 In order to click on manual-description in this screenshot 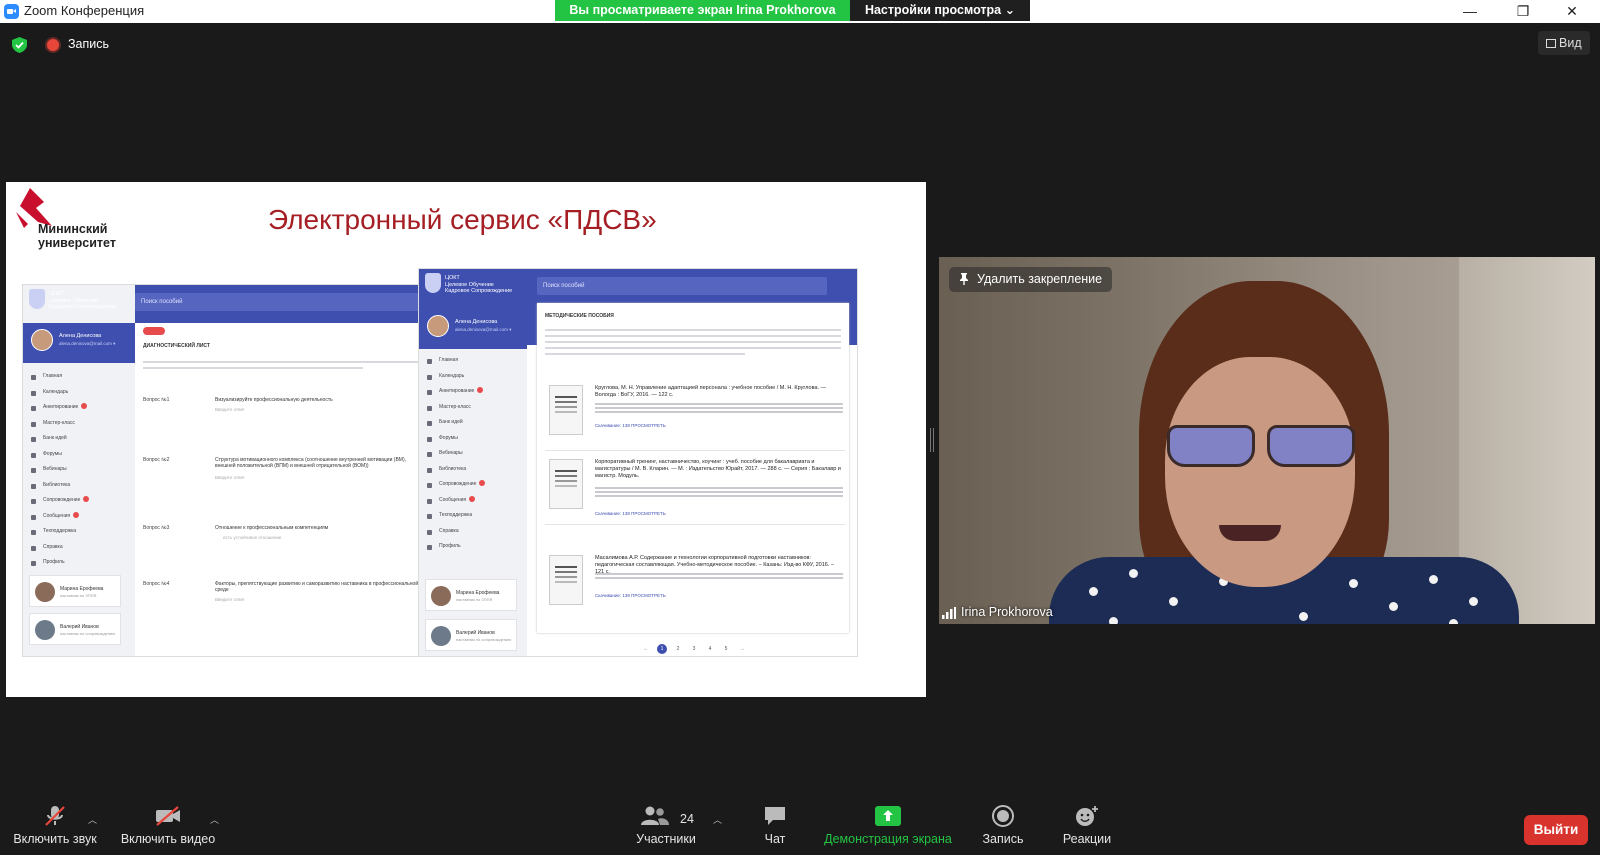, I will do `click(719, 494)`.